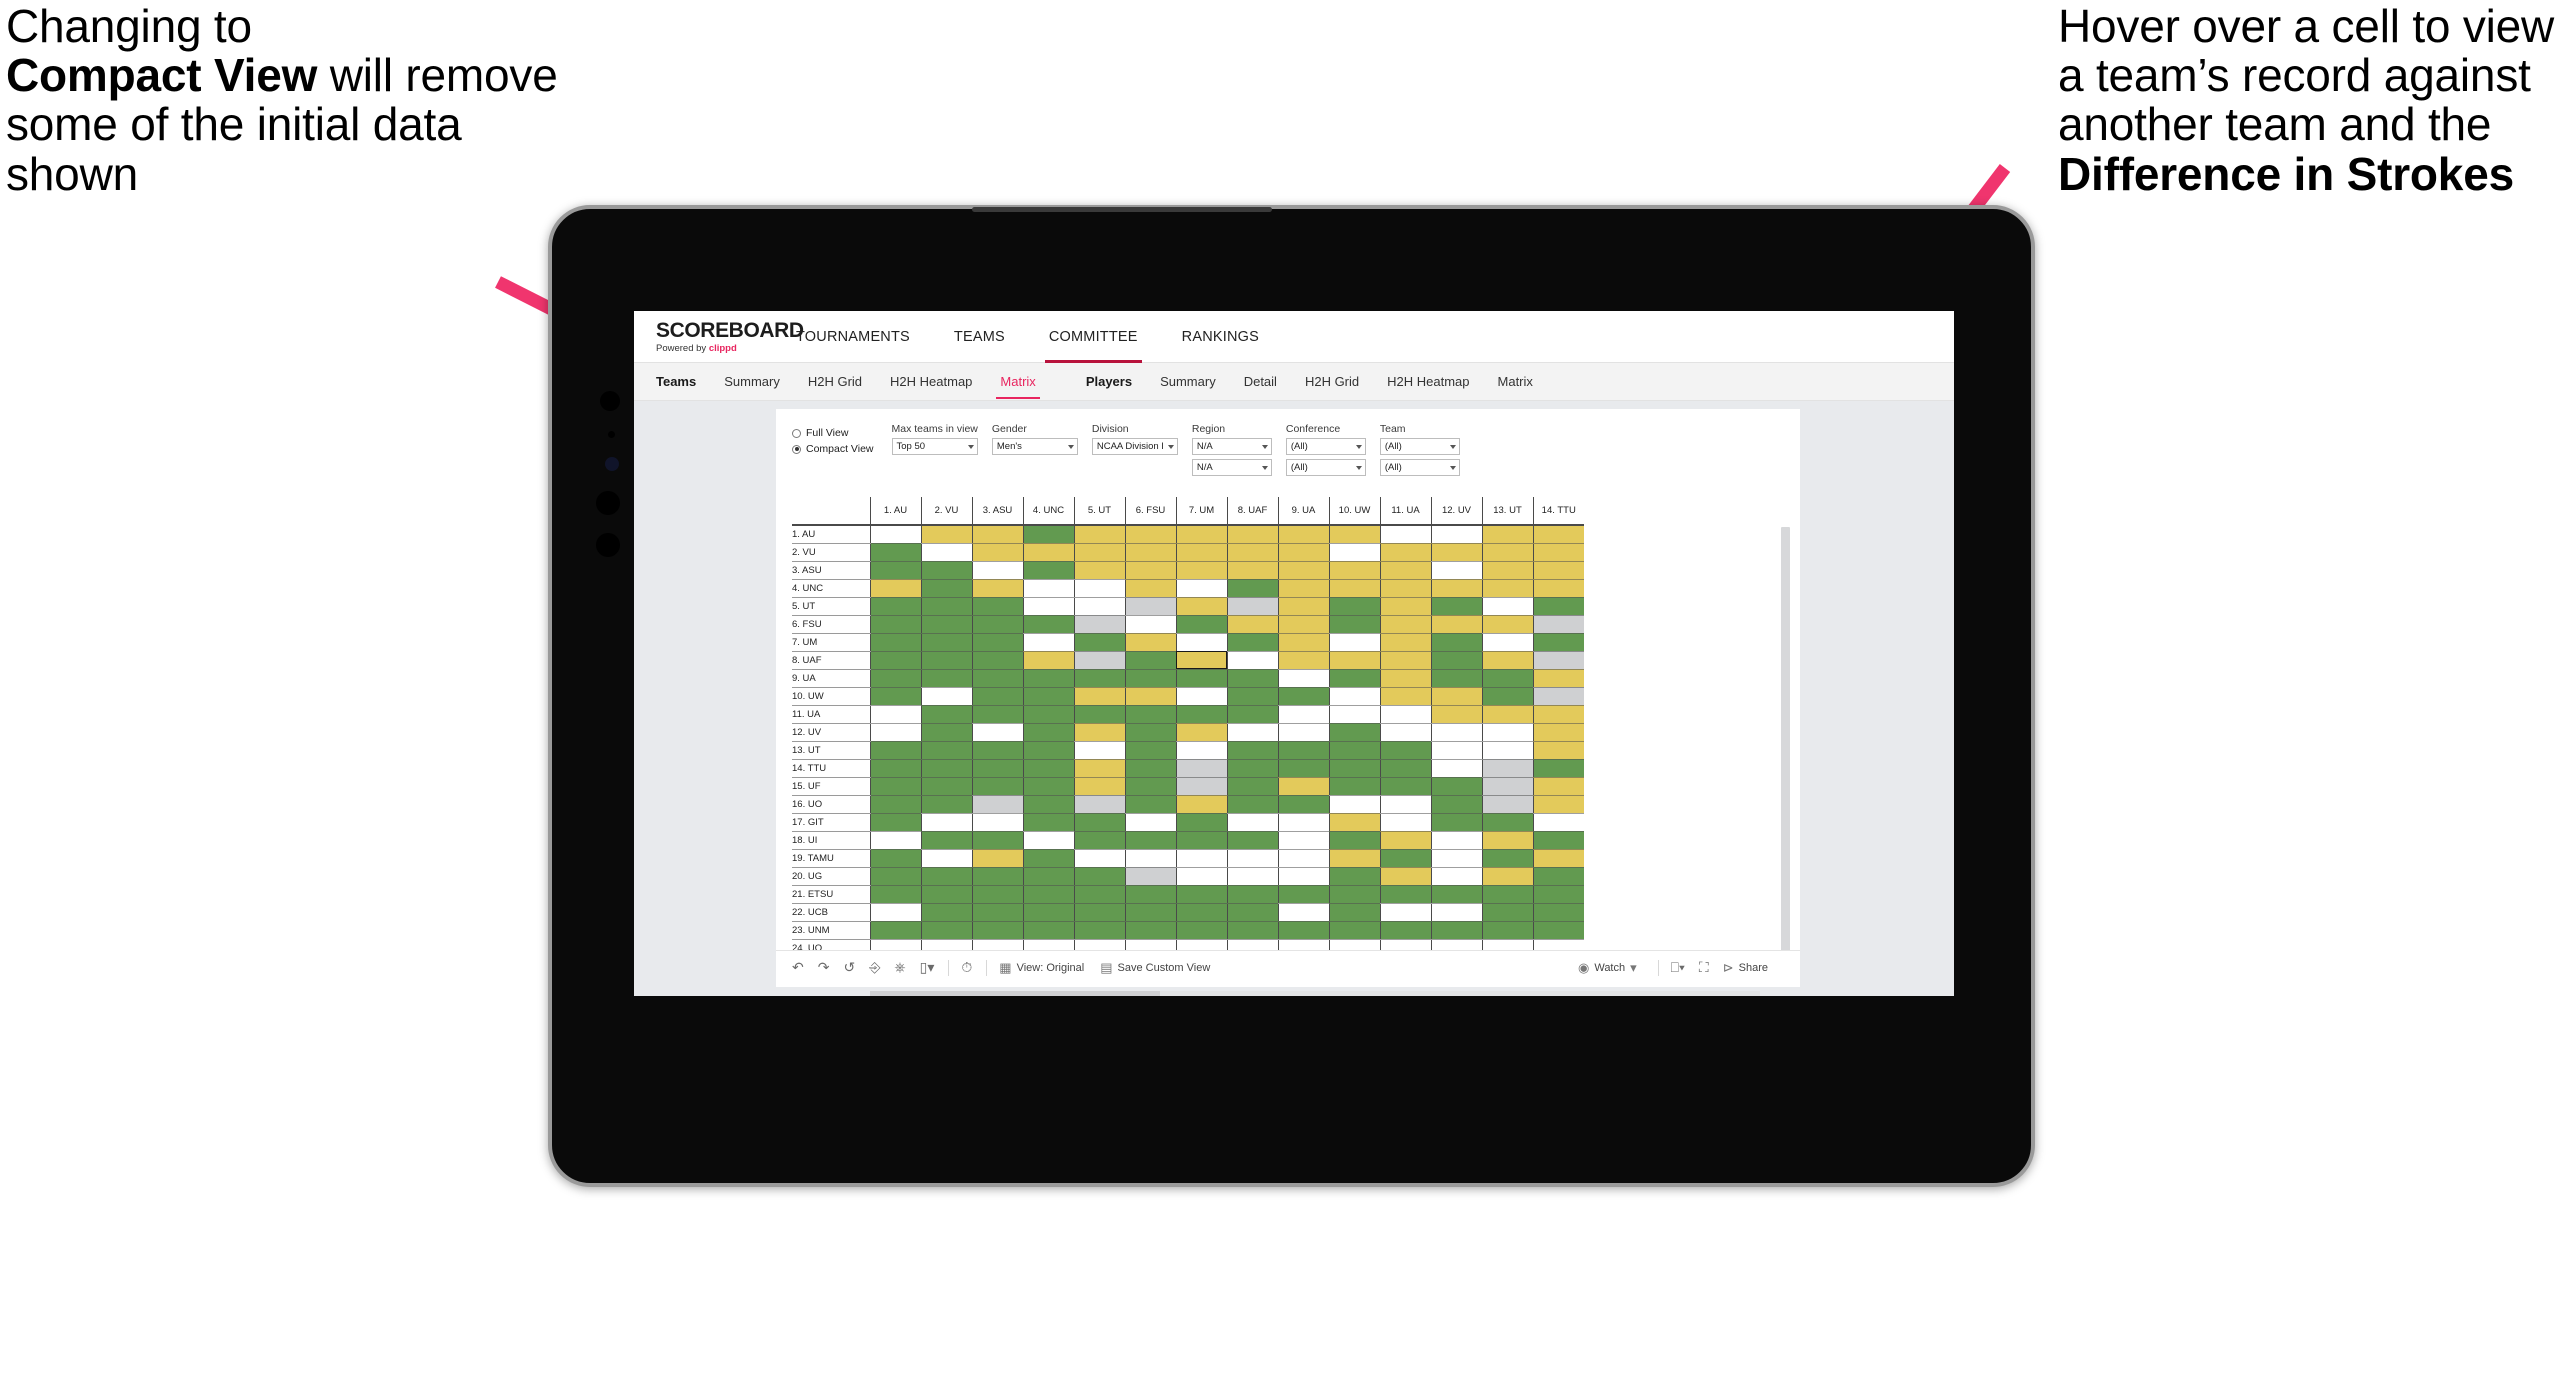 The image size is (2565, 1380). What do you see at coordinates (752, 382) in the screenshot?
I see `subtab-teams-summary: Summary` at bounding box center [752, 382].